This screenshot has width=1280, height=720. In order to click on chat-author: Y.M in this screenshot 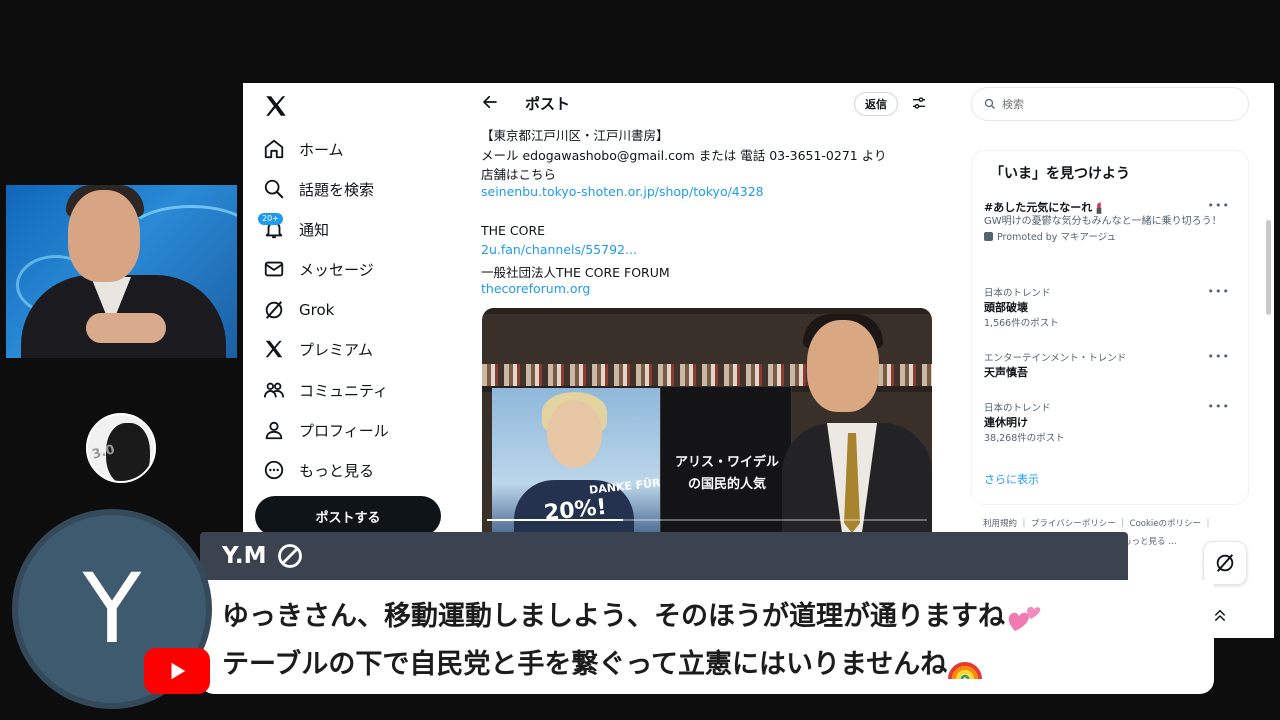, I will do `click(263, 556)`.